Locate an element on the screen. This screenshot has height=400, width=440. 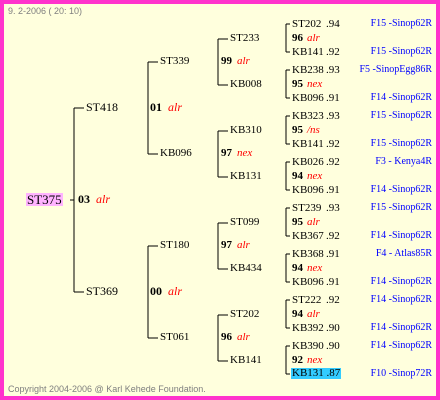
print-date: 9. 2-2006 ( 20: 10) is located at coordinates (45, 11).